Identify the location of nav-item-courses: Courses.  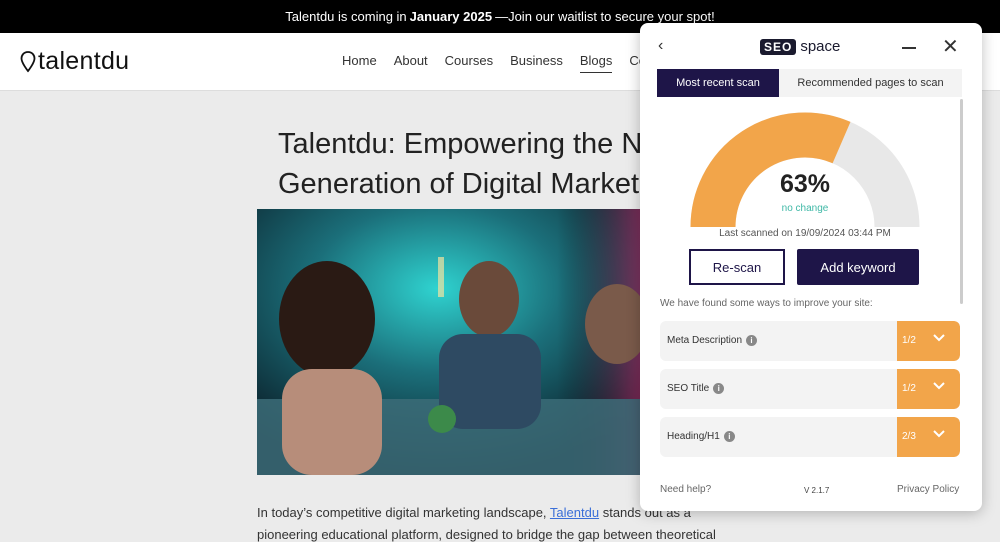
(469, 63).